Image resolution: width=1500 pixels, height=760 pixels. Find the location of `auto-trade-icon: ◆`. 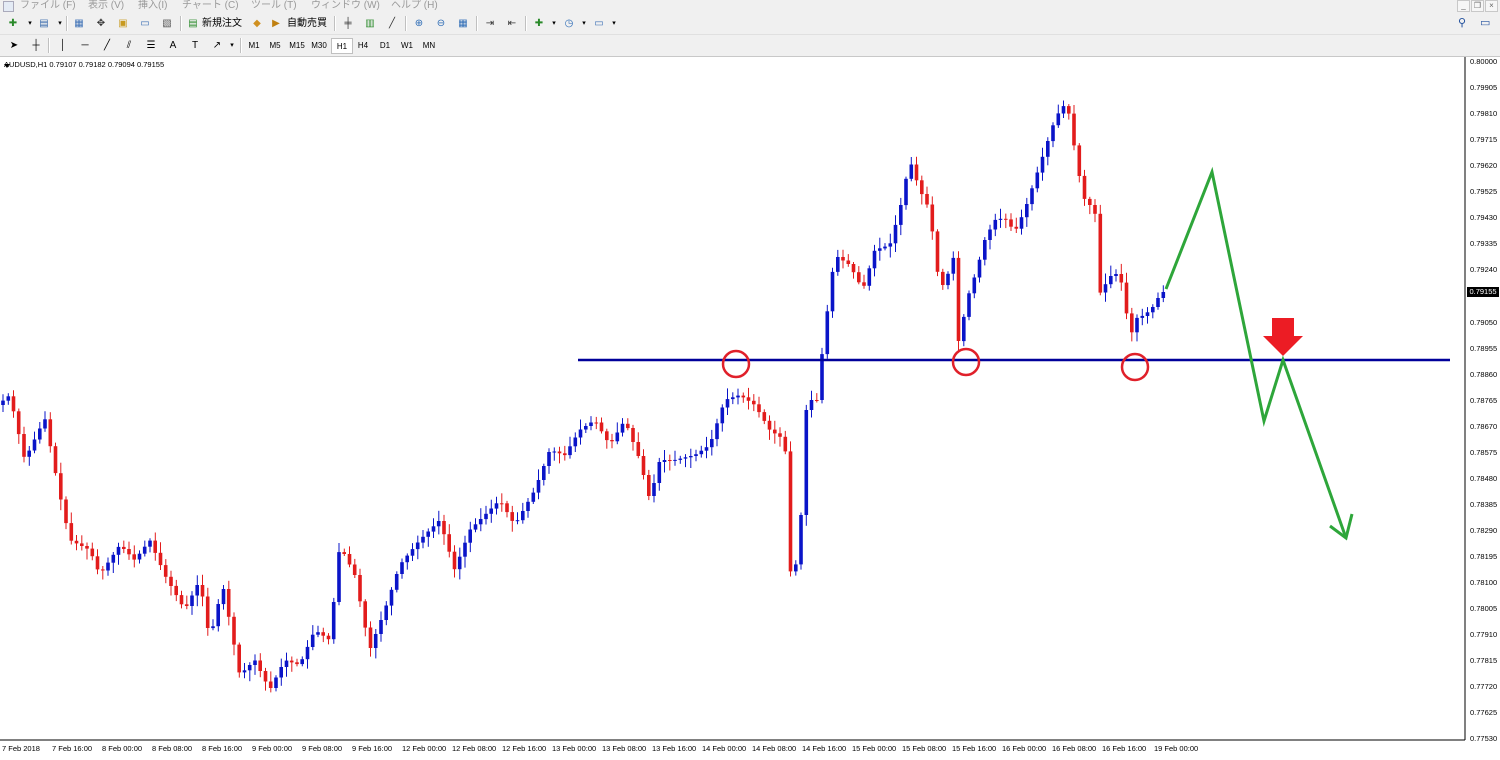

auto-trade-icon: ◆ is located at coordinates (257, 23).